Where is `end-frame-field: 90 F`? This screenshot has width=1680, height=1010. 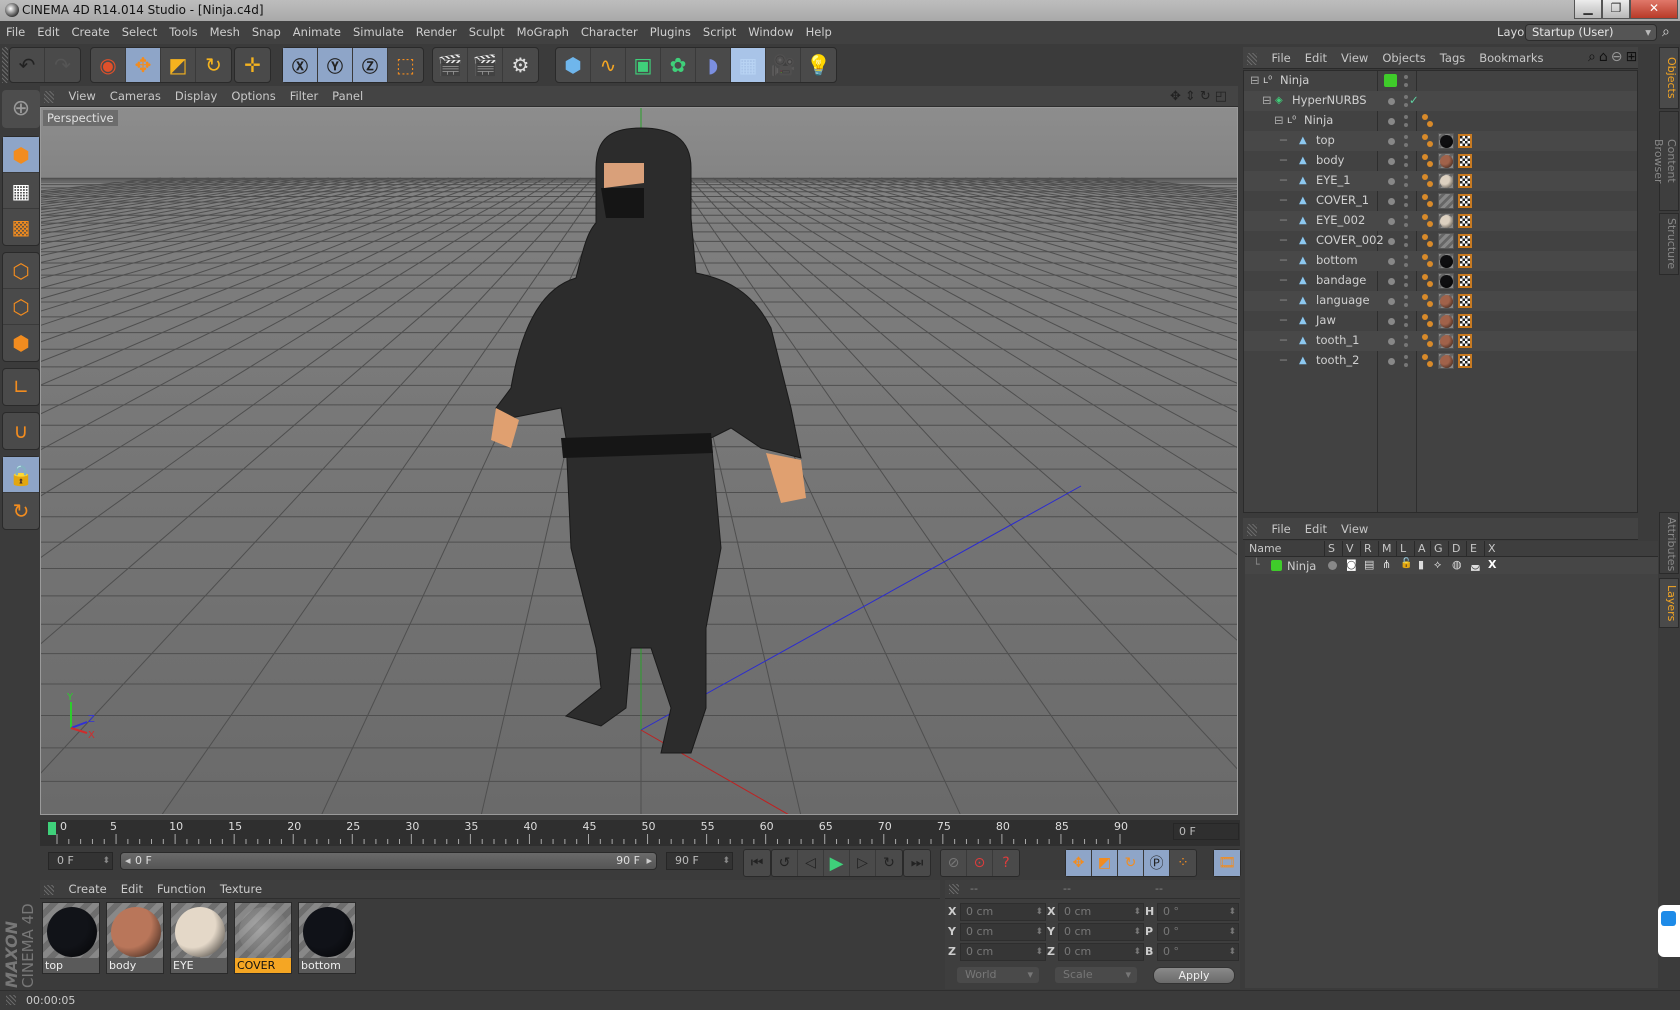
end-frame-field: 90 F is located at coordinates (699, 861).